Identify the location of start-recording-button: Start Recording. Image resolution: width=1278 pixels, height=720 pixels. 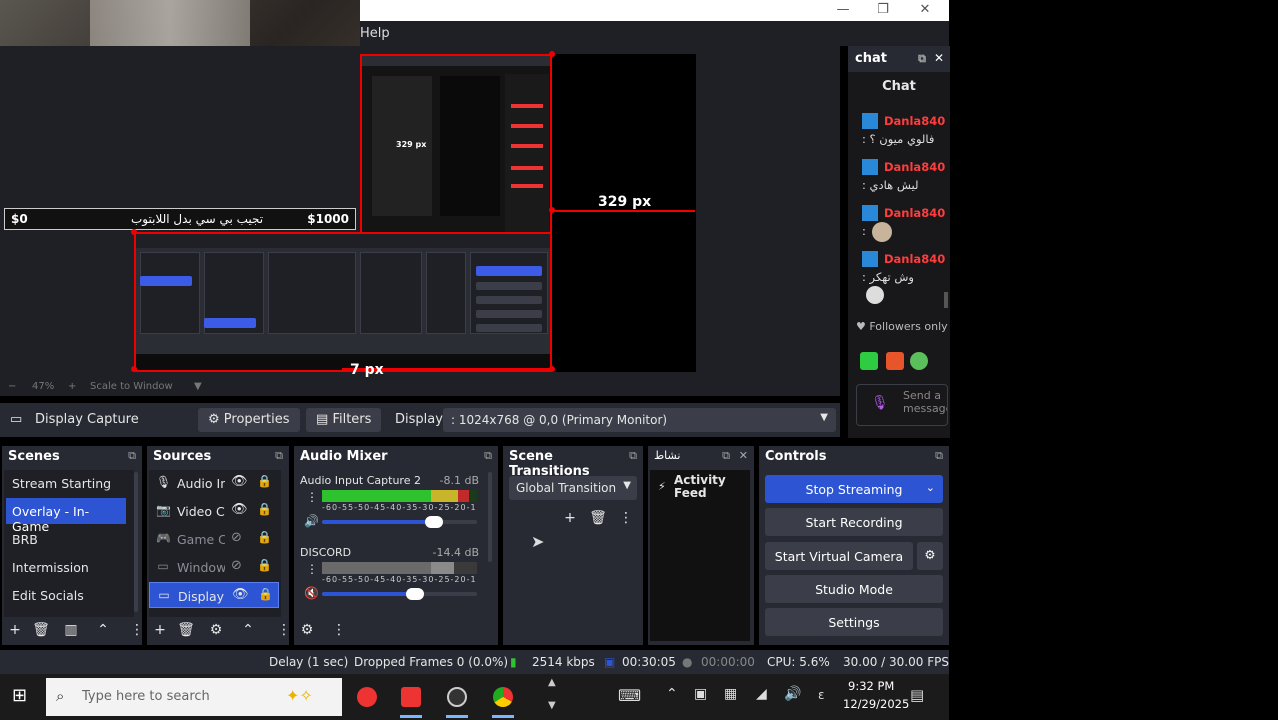
(854, 522).